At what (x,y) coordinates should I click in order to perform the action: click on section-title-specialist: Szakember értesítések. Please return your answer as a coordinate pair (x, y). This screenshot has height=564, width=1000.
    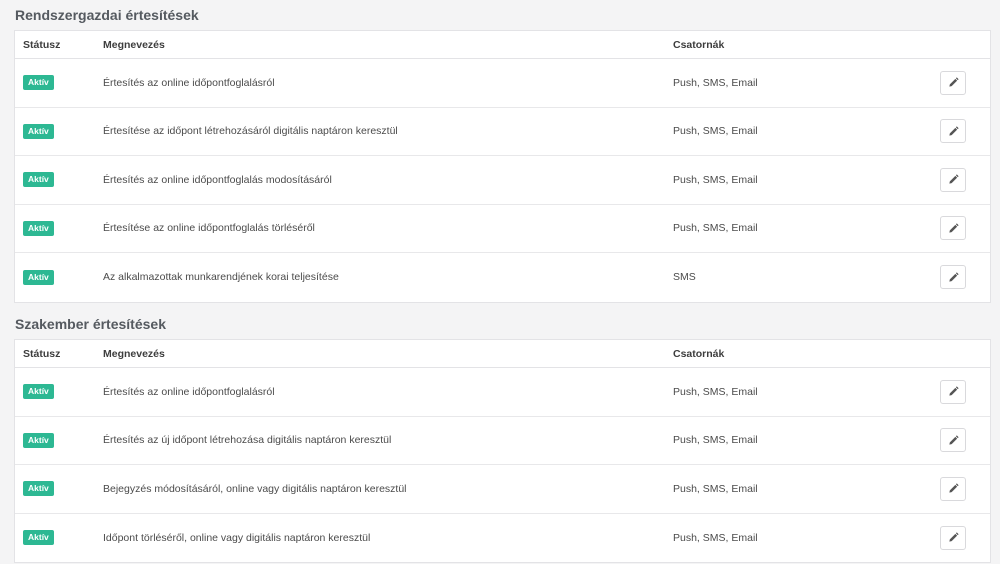
    Looking at the image, I should click on (90, 324).